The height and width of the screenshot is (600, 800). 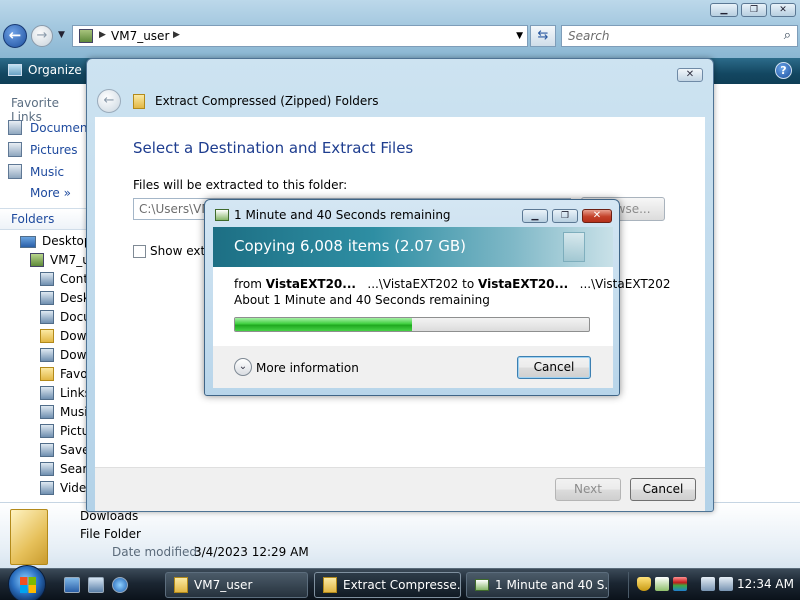 I want to click on wizard-footer: Next Cancel, so click(x=400, y=489).